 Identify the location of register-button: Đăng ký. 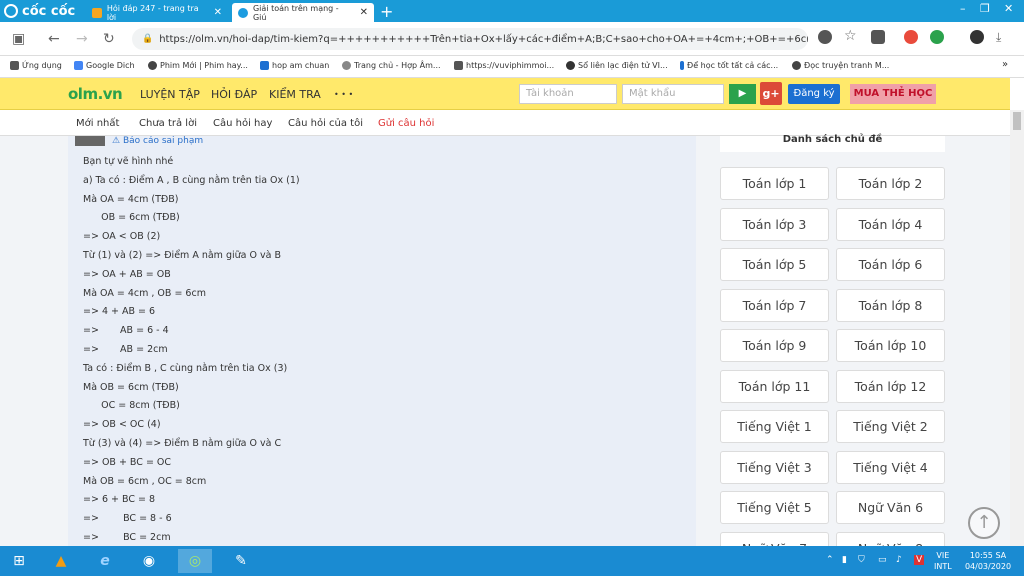
(814, 94).